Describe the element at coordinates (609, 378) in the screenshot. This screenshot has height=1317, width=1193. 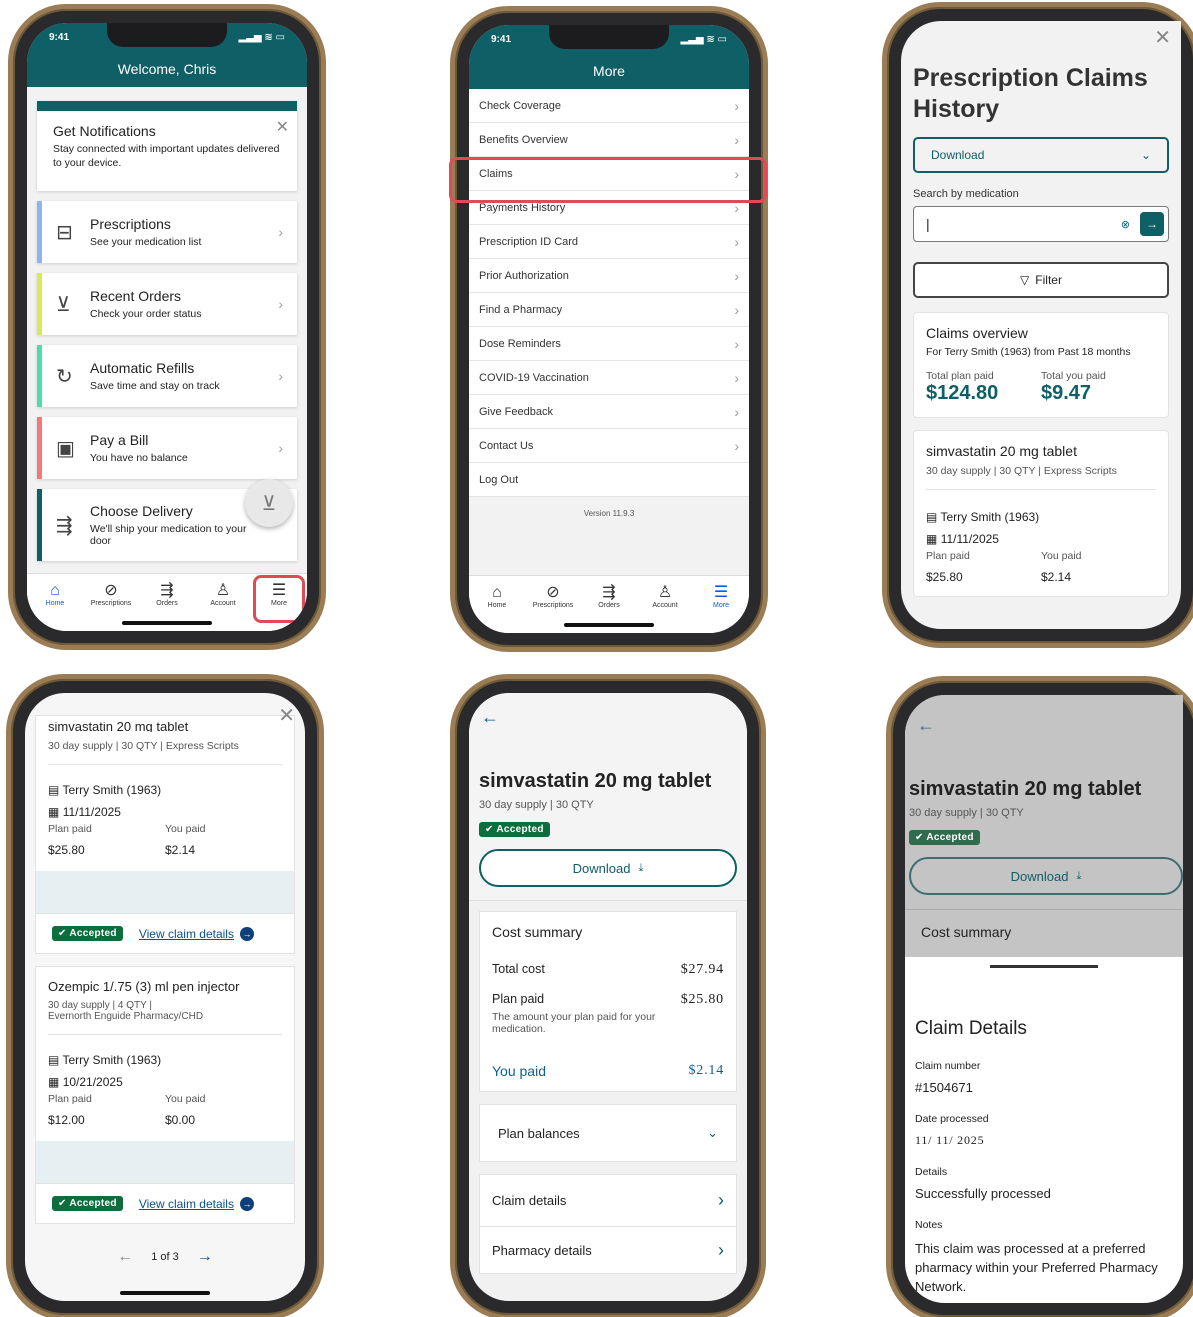
I see `menu-item-covid-19-vaccination: COVID-19 Vaccination ›` at that location.